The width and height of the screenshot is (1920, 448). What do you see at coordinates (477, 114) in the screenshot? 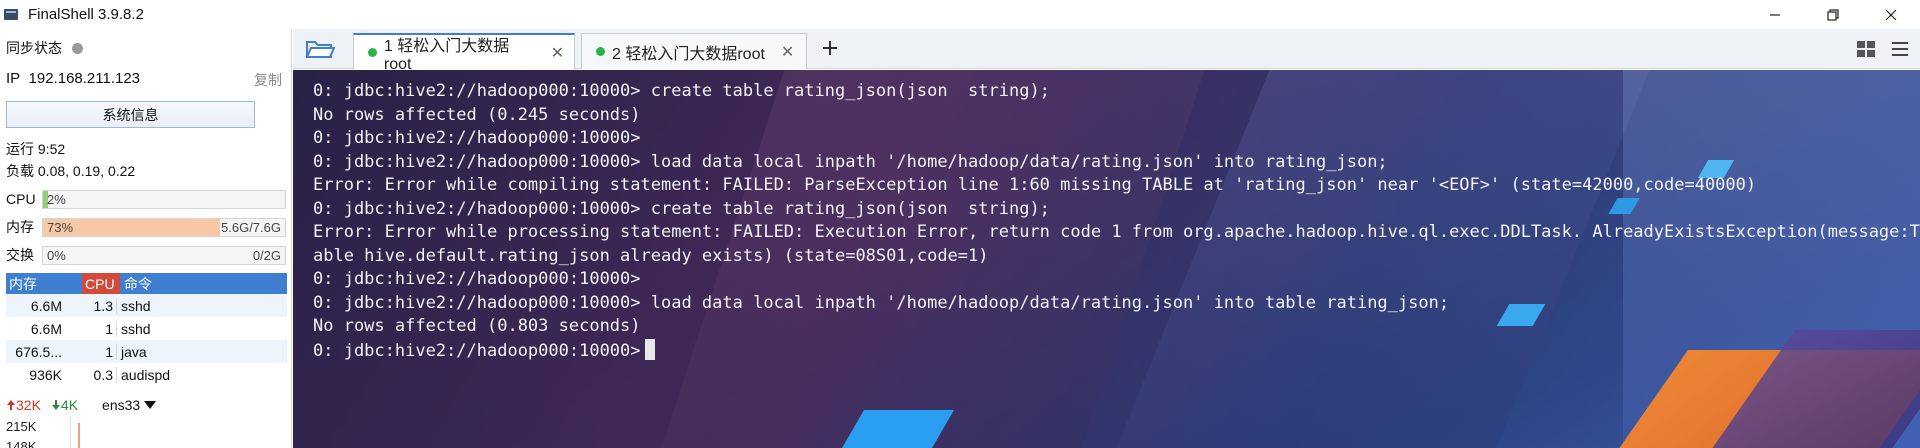
I see `terminal-line-text: No rows affected (0.245 seconds)` at bounding box center [477, 114].